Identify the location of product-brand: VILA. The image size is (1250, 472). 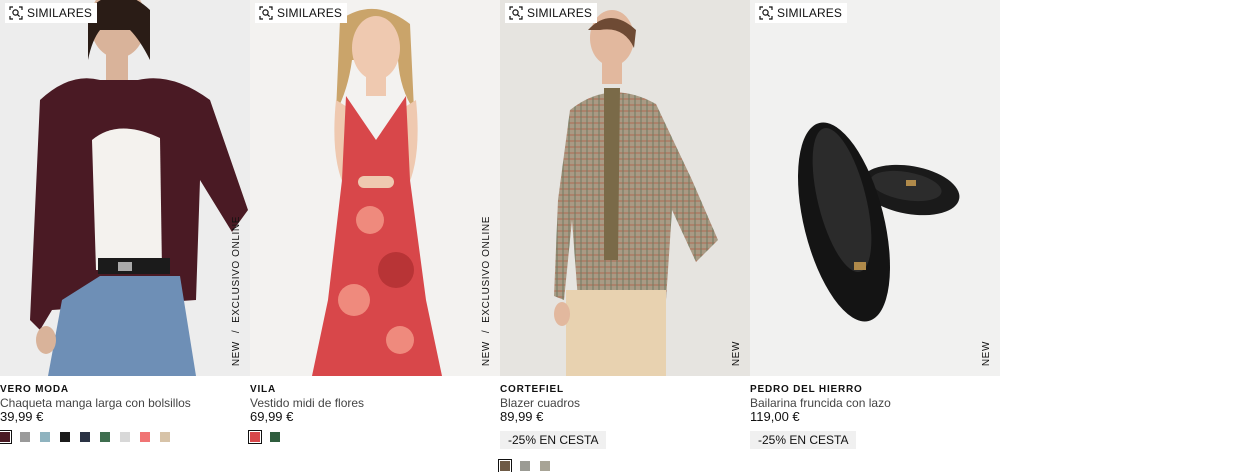
(263, 389).